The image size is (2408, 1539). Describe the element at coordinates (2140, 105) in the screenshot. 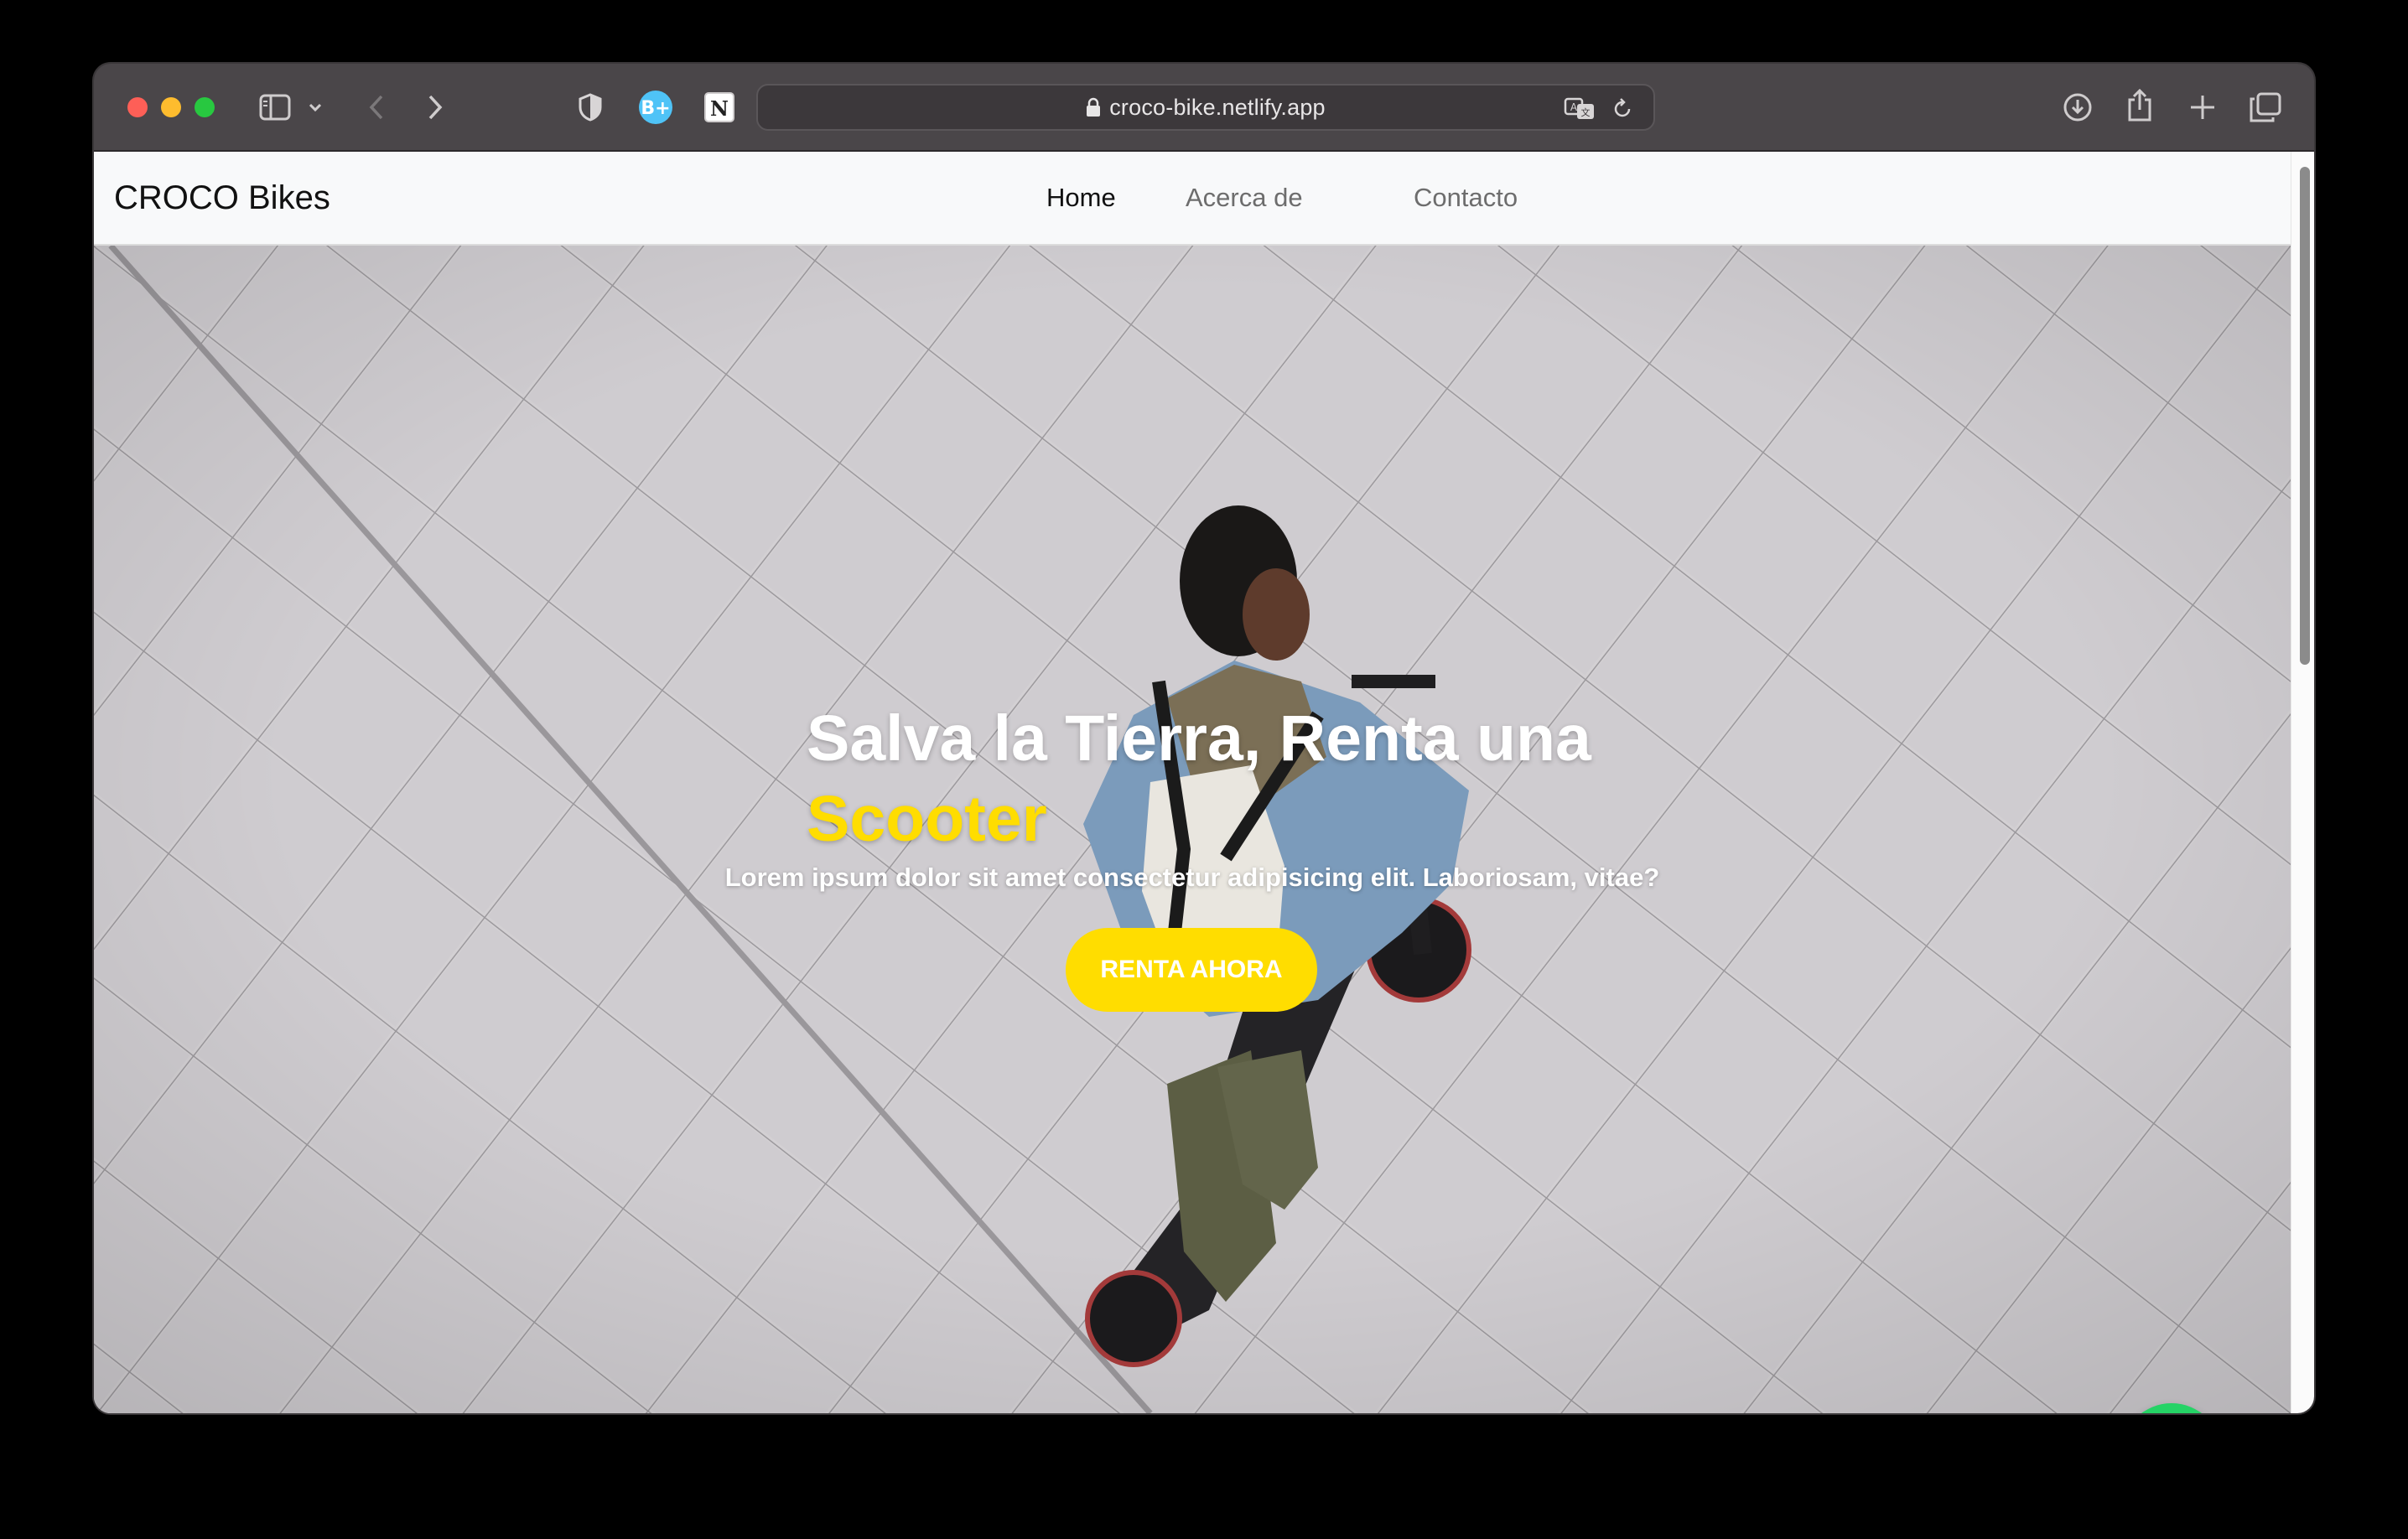

I see `share-icon` at that location.